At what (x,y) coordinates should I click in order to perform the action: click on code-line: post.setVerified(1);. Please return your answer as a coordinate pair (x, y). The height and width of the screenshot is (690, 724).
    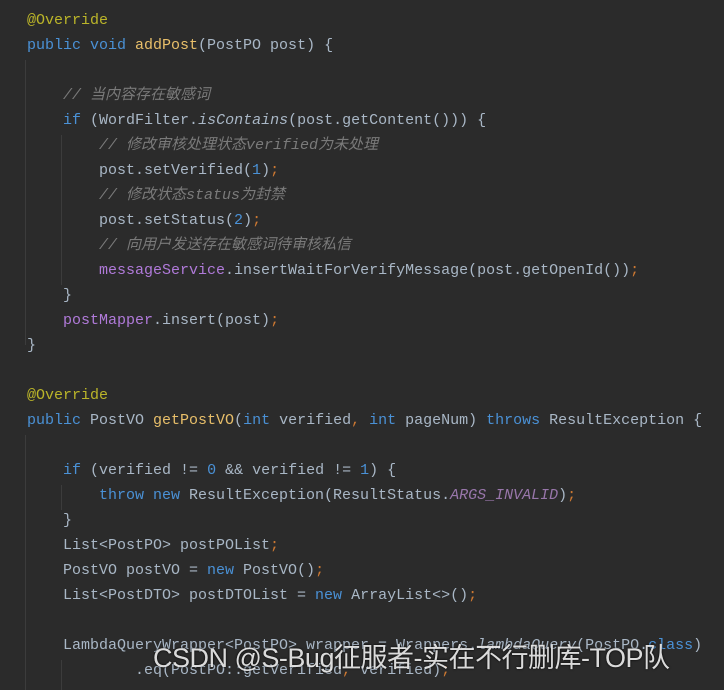
    Looking at the image, I should click on (364, 170).